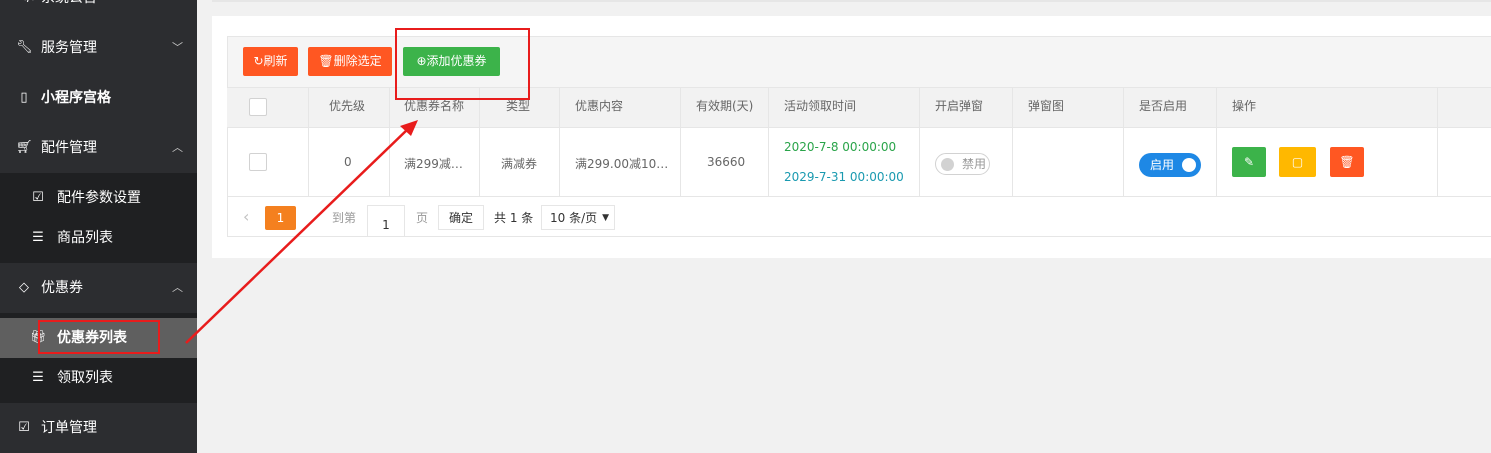 The width and height of the screenshot is (1491, 453). What do you see at coordinates (246, 216) in the screenshot?
I see `prev-page-icon: ‹` at bounding box center [246, 216].